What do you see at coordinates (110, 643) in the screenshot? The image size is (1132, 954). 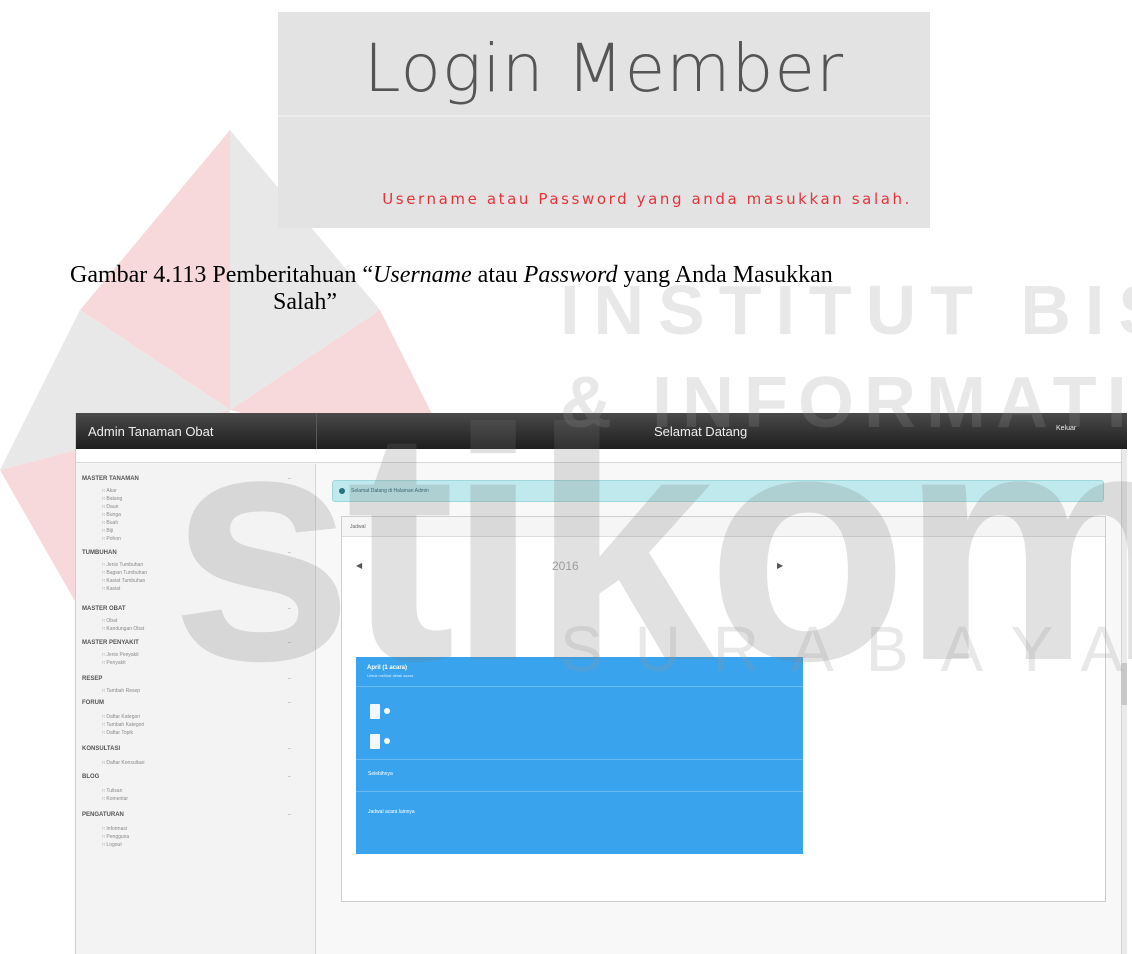 I see `sidebar-section-master-penyakit: MASTER PENYAKIT` at bounding box center [110, 643].